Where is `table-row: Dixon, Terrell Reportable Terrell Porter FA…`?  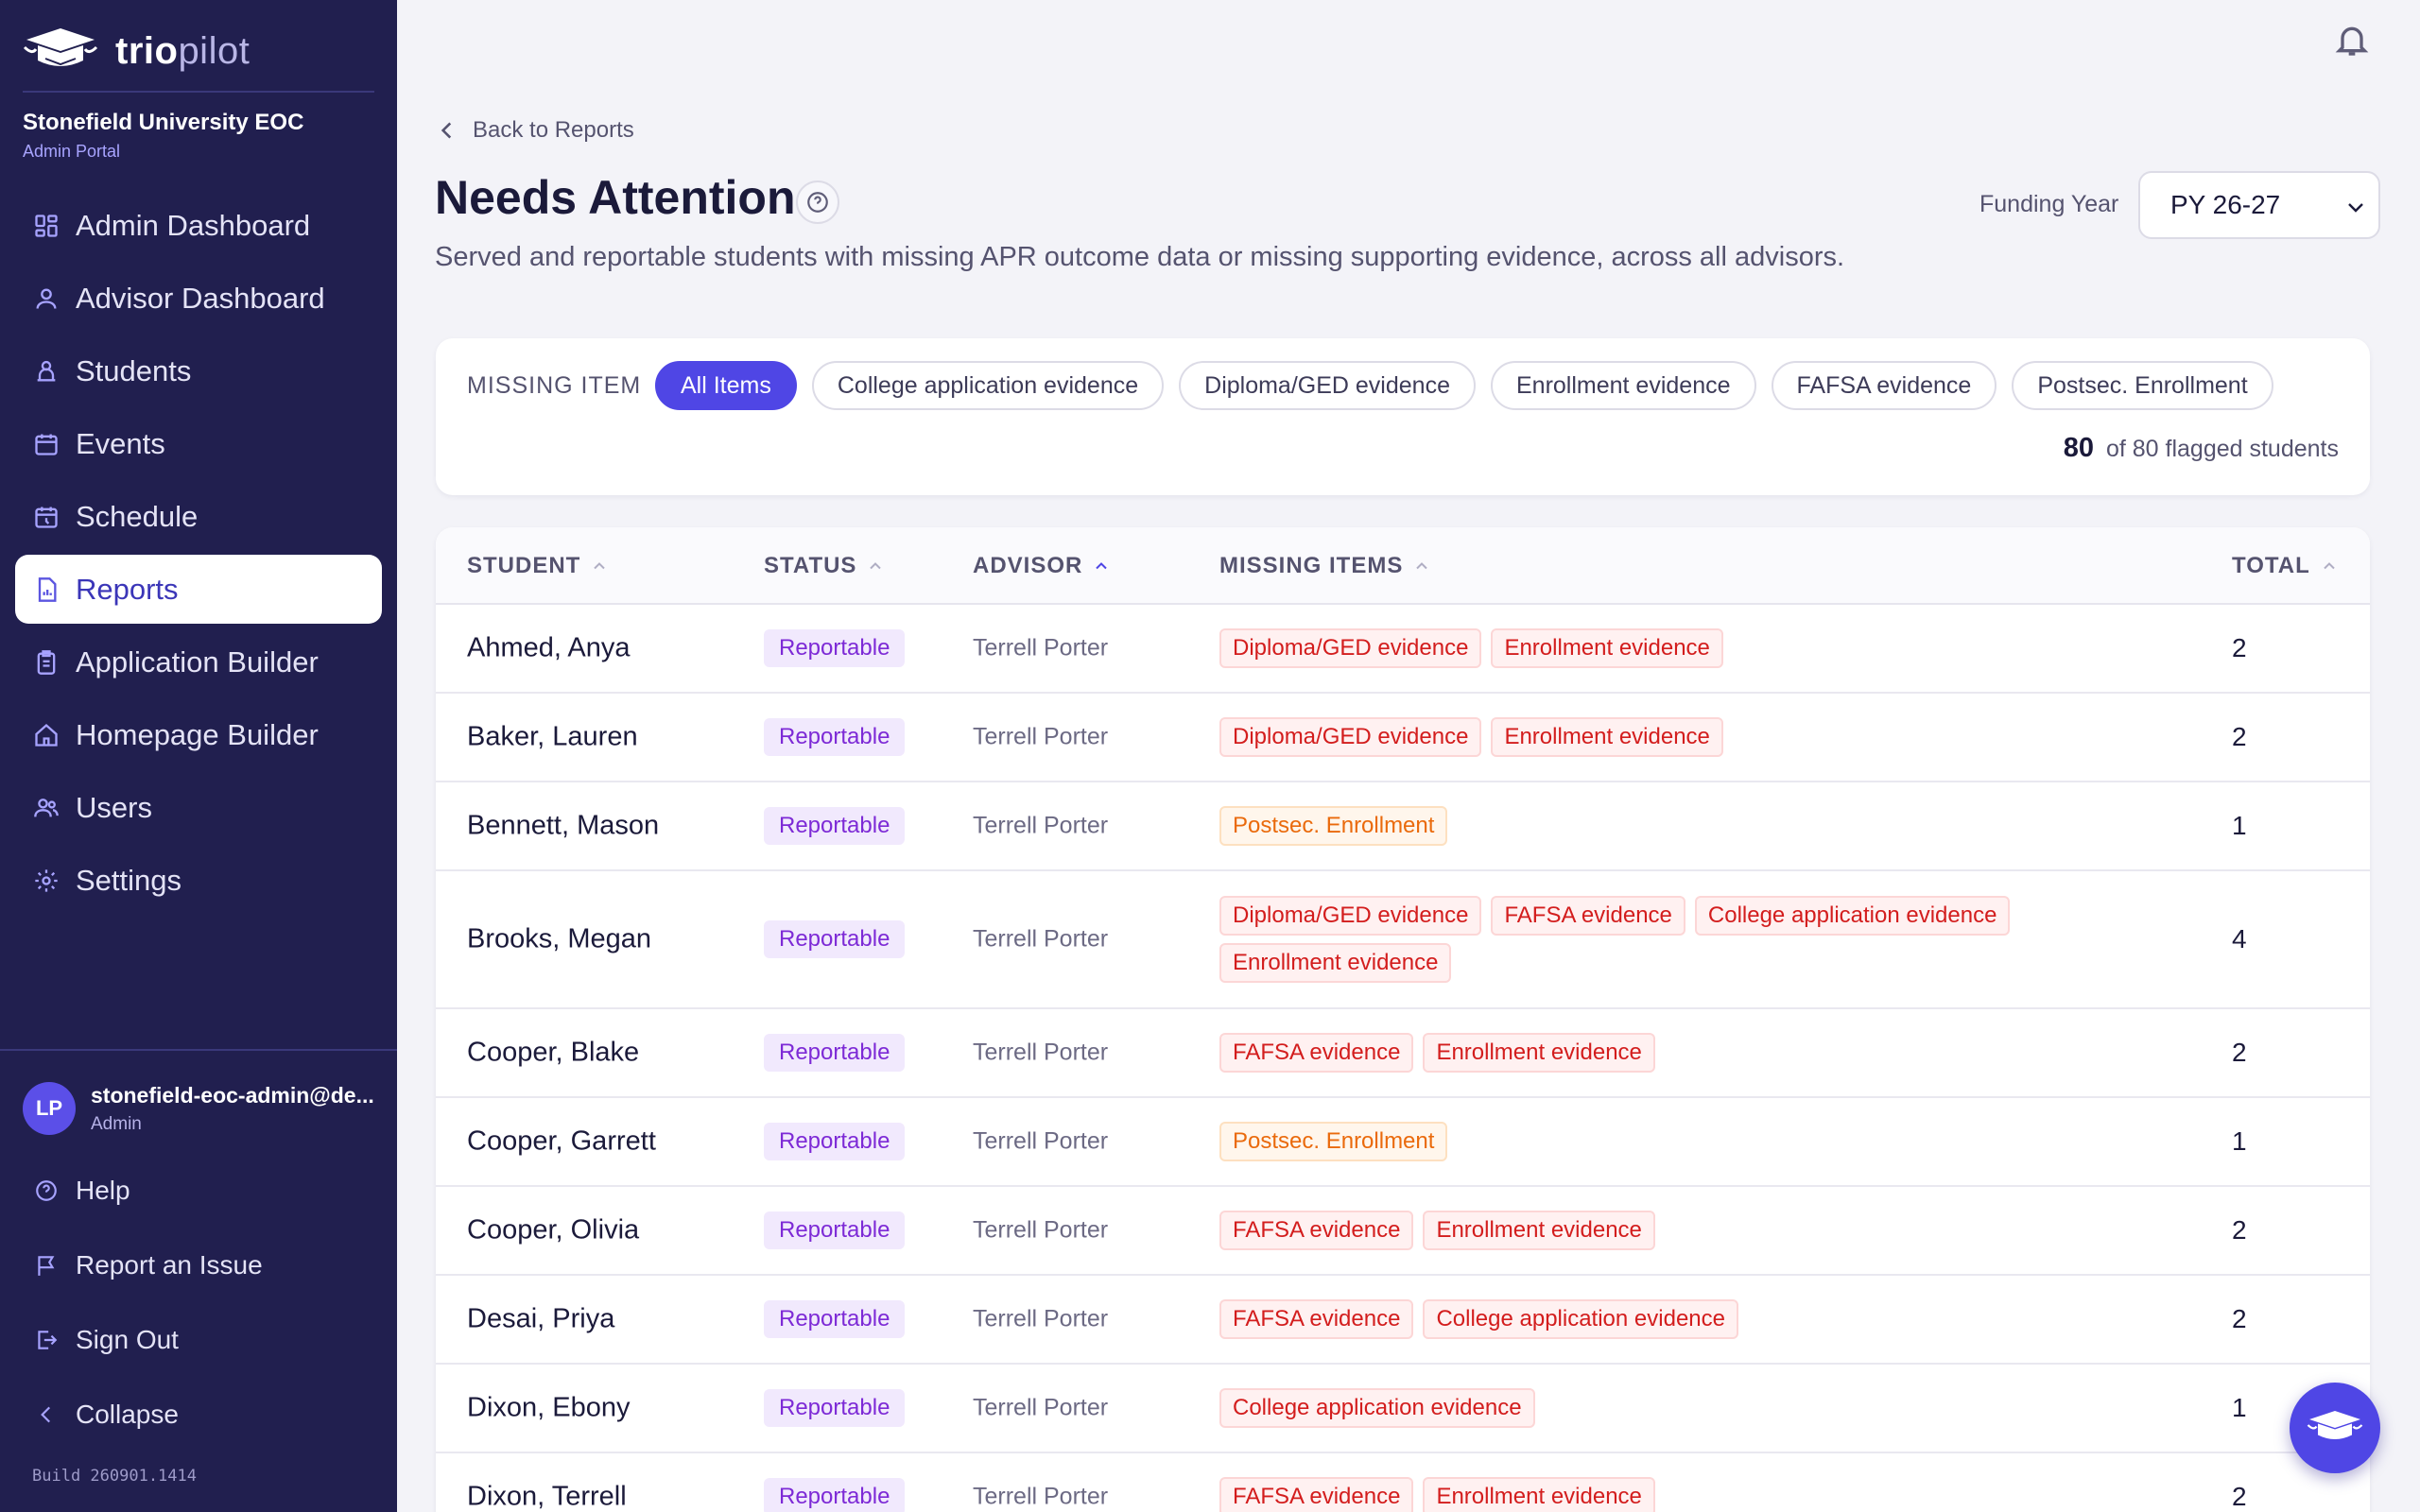 table-row: Dixon, Terrell Reportable Terrell Porter FA… is located at coordinates (1403, 1482).